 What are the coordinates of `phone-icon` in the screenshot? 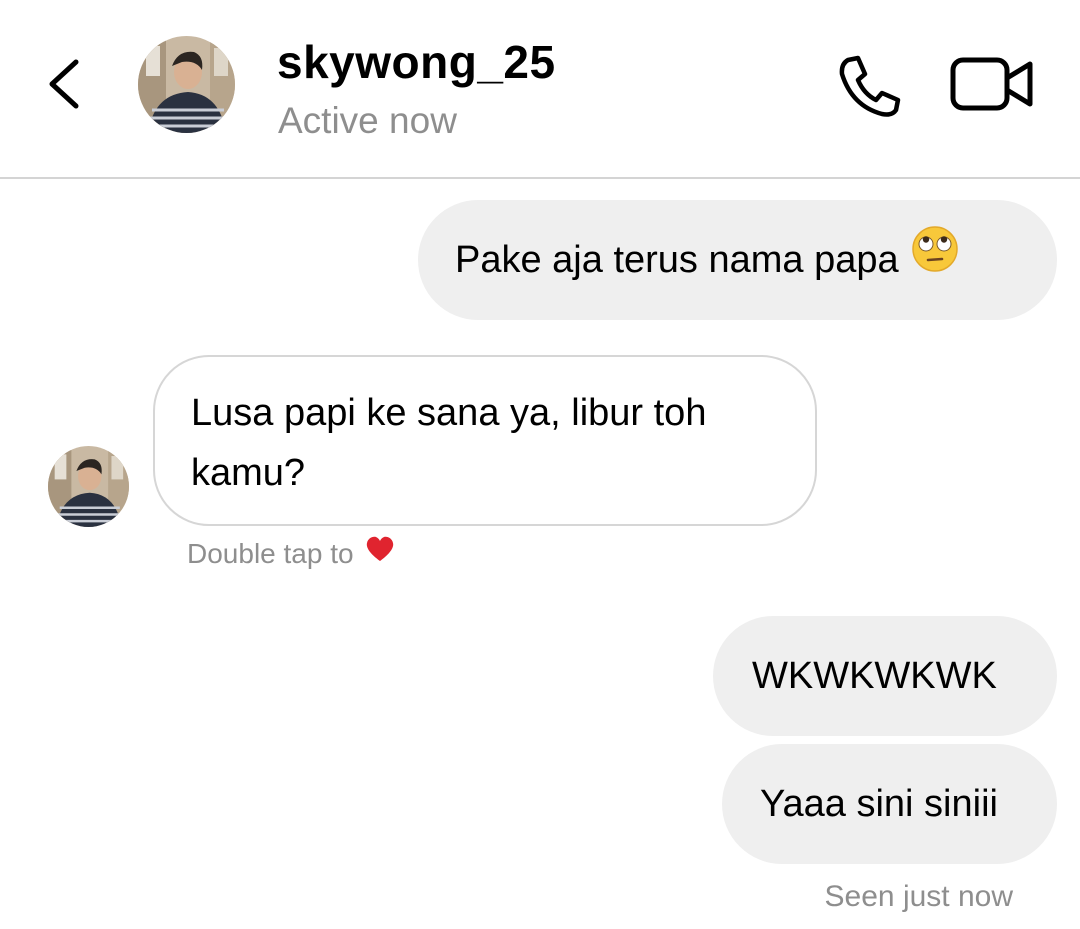 It's located at (870, 86).